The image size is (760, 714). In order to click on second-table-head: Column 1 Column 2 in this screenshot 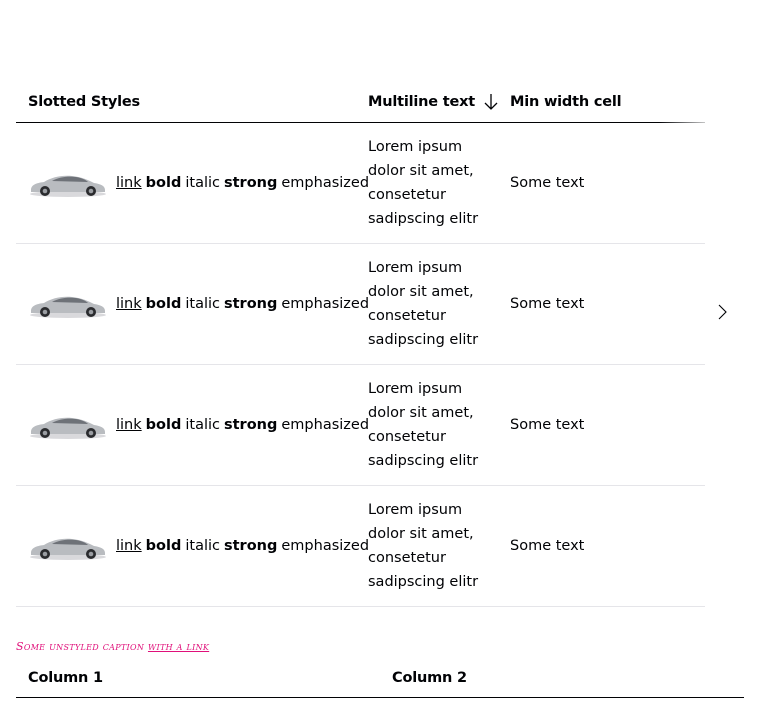, I will do `click(380, 678)`.